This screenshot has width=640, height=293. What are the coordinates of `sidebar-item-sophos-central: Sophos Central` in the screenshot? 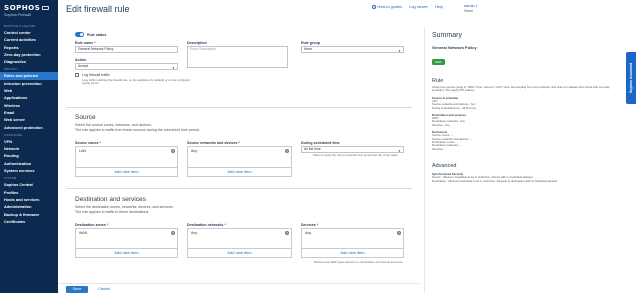 It's located at (29, 184).